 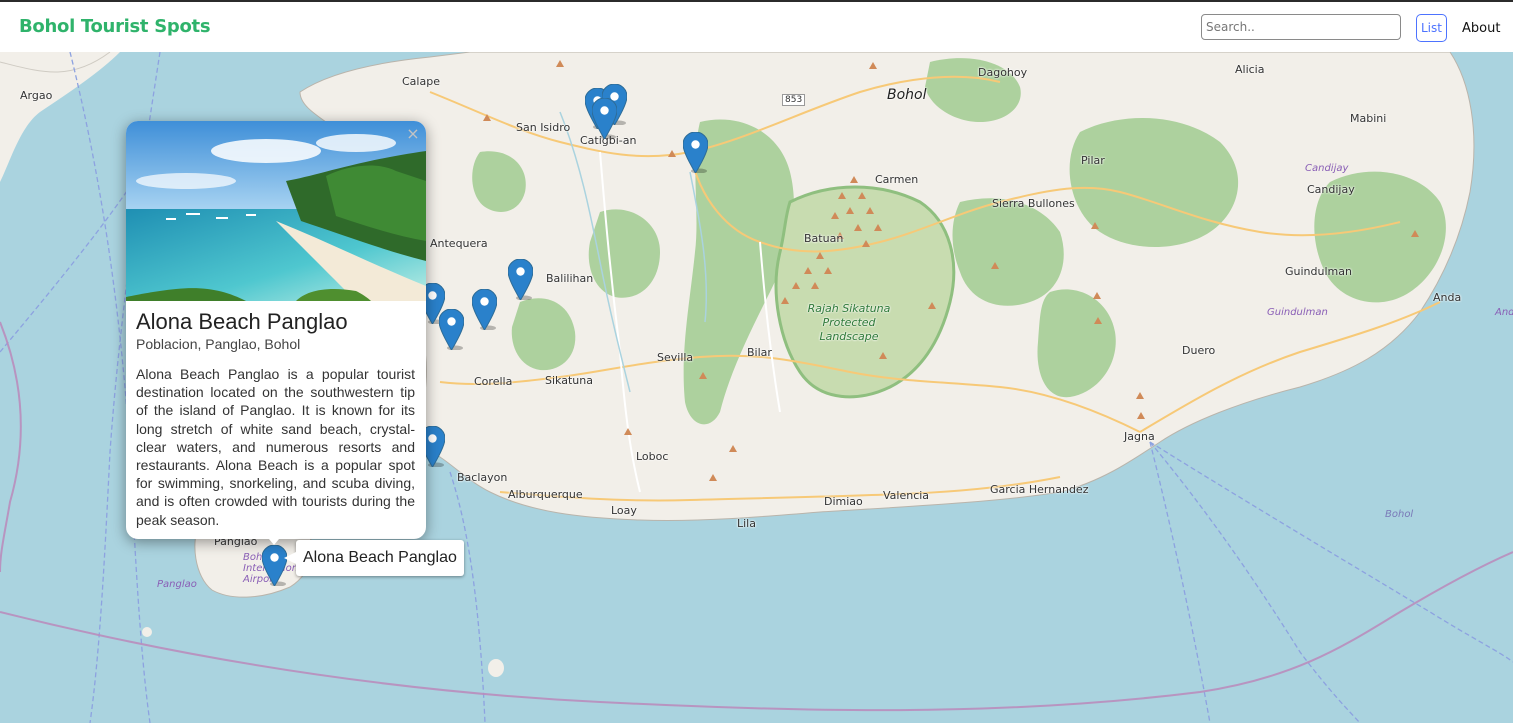 What do you see at coordinates (413, 134) in the screenshot?
I see `close-icon: ×` at bounding box center [413, 134].